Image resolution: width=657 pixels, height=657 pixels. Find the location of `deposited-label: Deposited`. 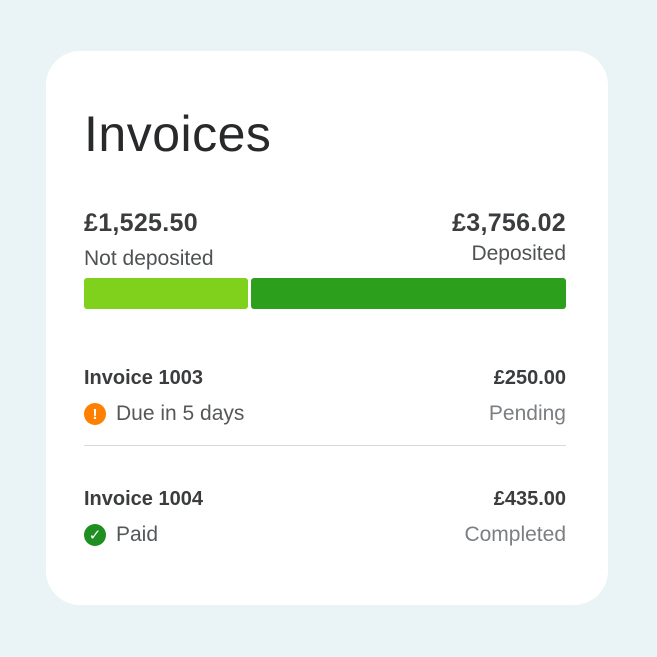

deposited-label: Deposited is located at coordinates (518, 253).